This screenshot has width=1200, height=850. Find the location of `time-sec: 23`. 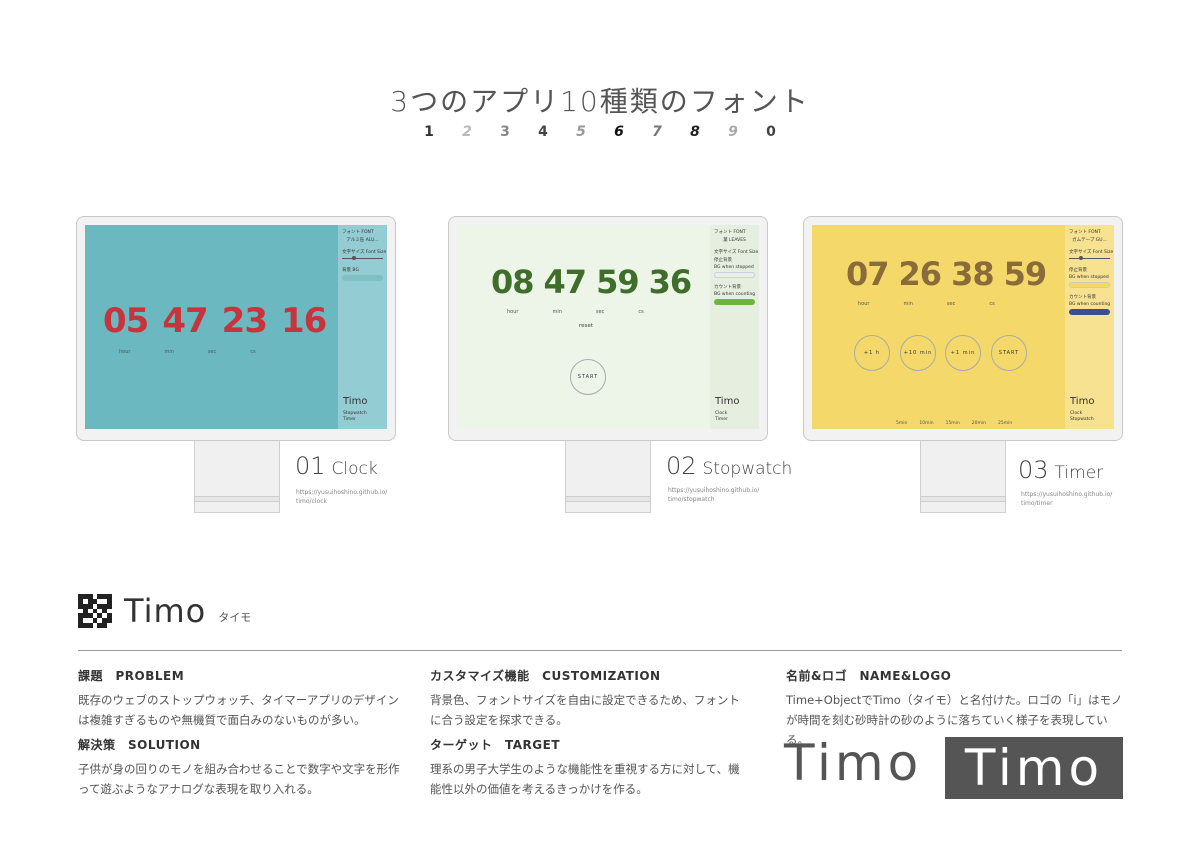

time-sec: 23 is located at coordinates (244, 321).